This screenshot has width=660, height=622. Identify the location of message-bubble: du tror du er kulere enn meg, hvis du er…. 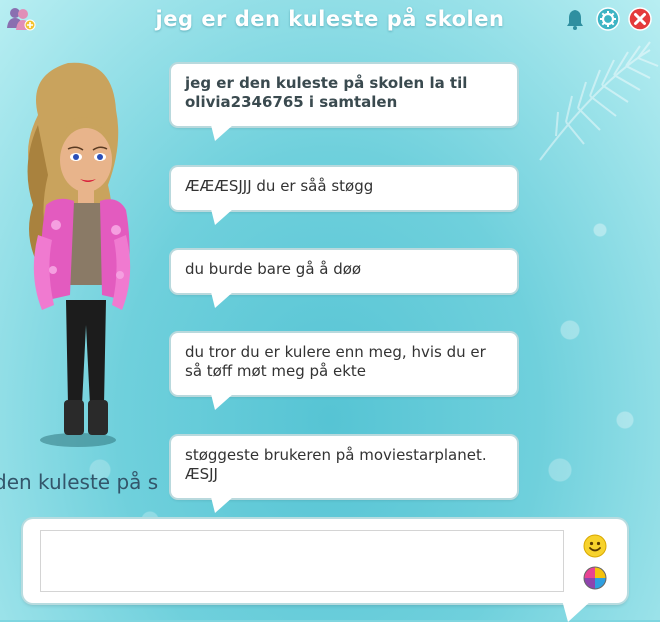
(344, 371).